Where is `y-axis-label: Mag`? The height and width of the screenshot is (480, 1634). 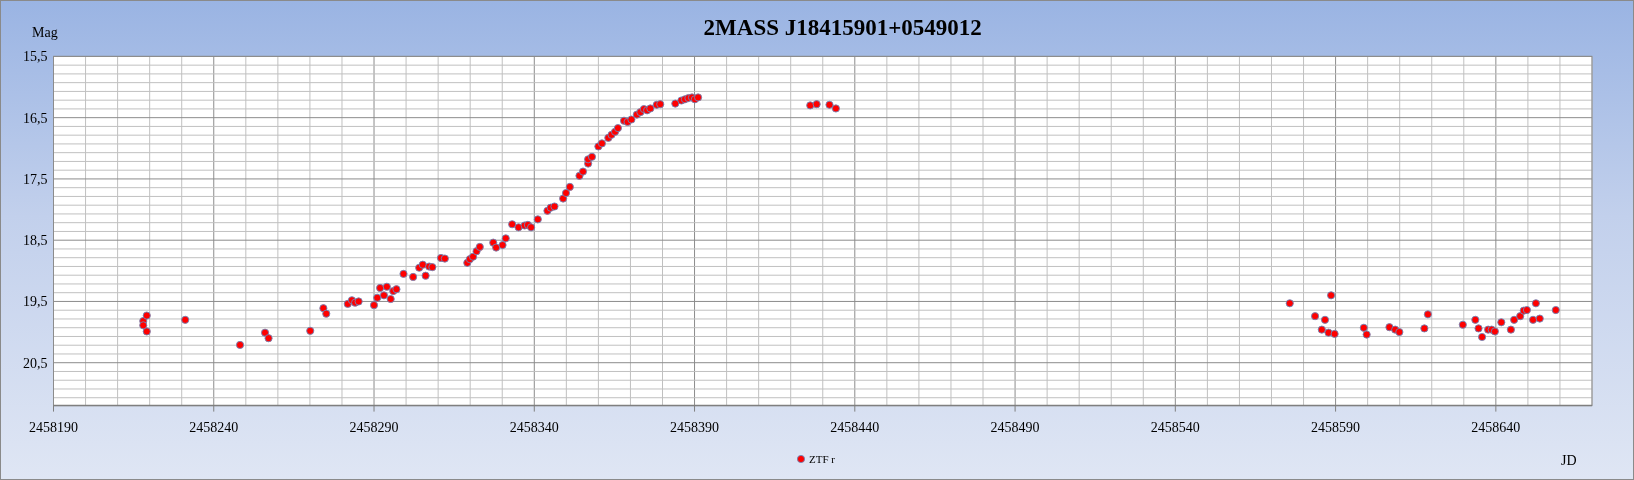
y-axis-label: Mag is located at coordinates (45, 32).